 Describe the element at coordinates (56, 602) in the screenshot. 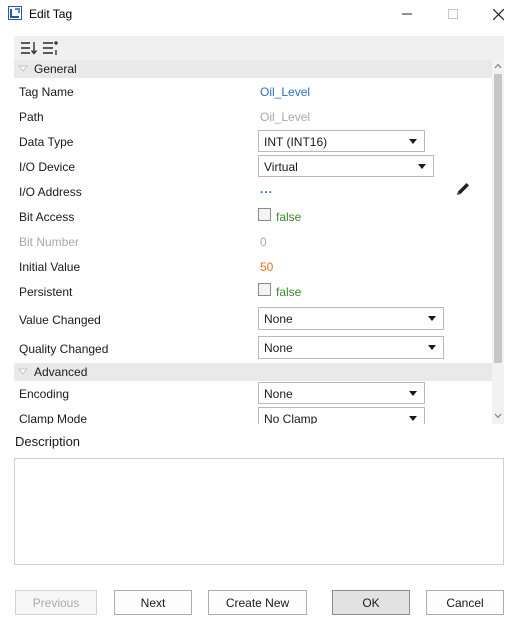

I see `previous-button: Previous` at that location.